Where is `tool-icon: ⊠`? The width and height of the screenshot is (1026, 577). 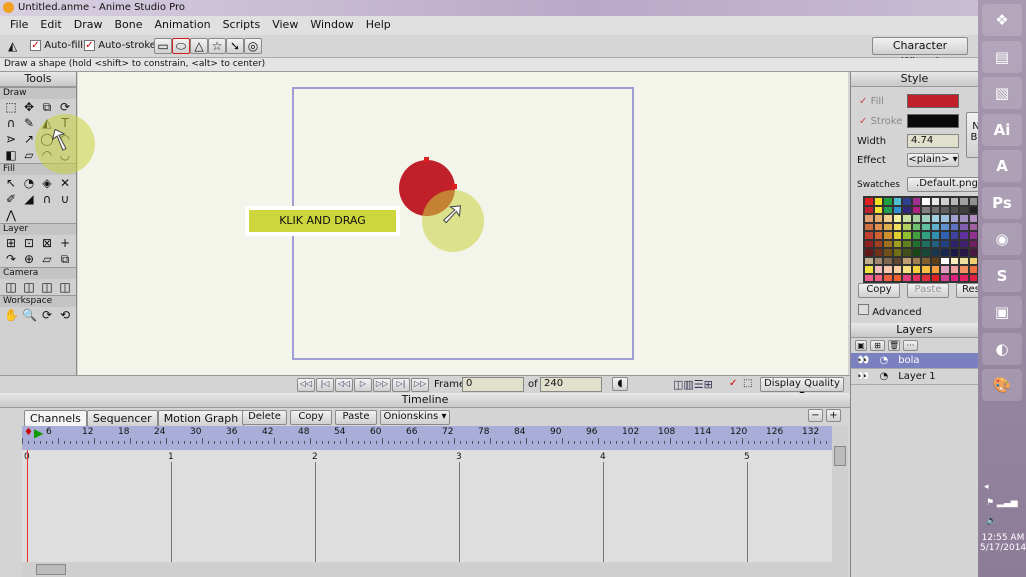 tool-icon: ⊠ is located at coordinates (47, 243).